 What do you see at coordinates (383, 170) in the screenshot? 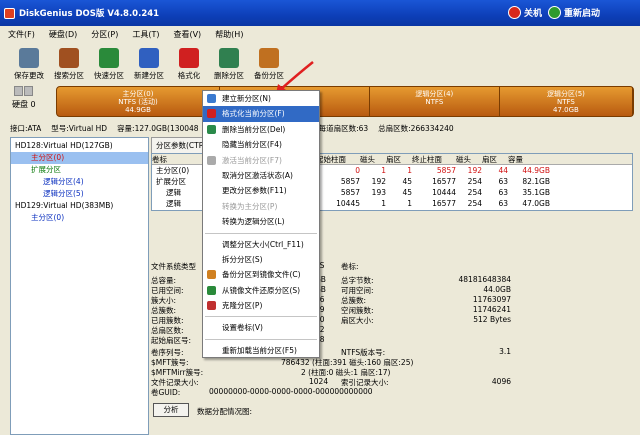
I see `table-cell: 1` at bounding box center [383, 170].